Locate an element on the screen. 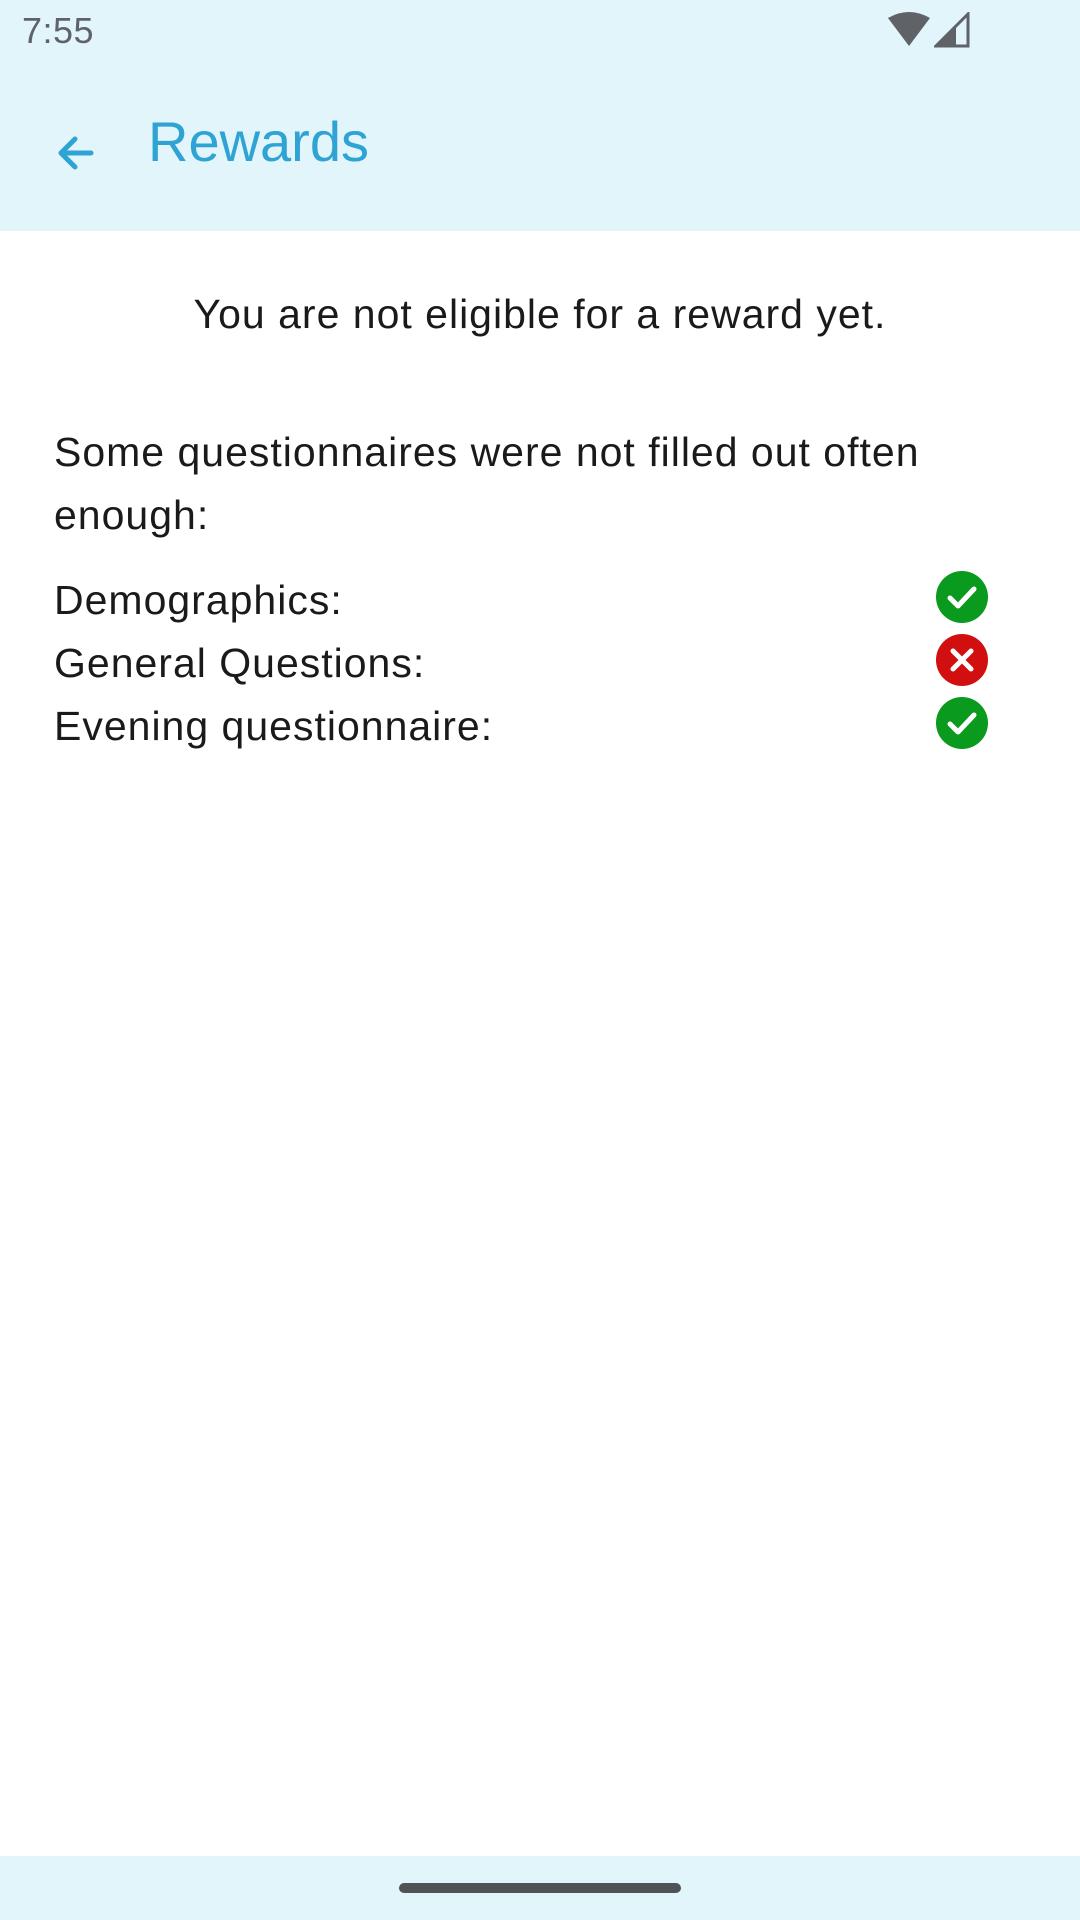 This screenshot has width=1080, height=1920. arrow-back-icon is located at coordinates (76, 153).